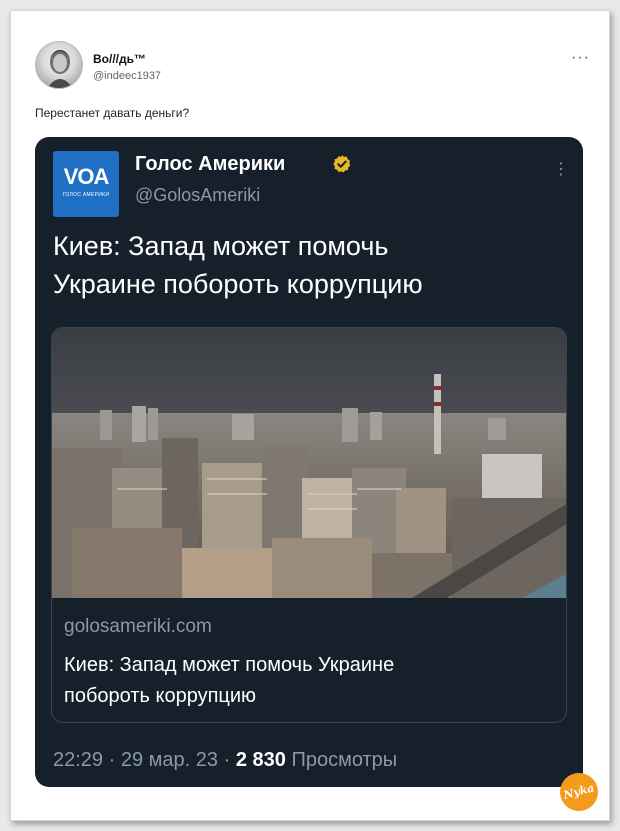 The image size is (620, 831). Describe the element at coordinates (138, 627) in the screenshot. I see `link-domain: golosameriki.com` at that location.